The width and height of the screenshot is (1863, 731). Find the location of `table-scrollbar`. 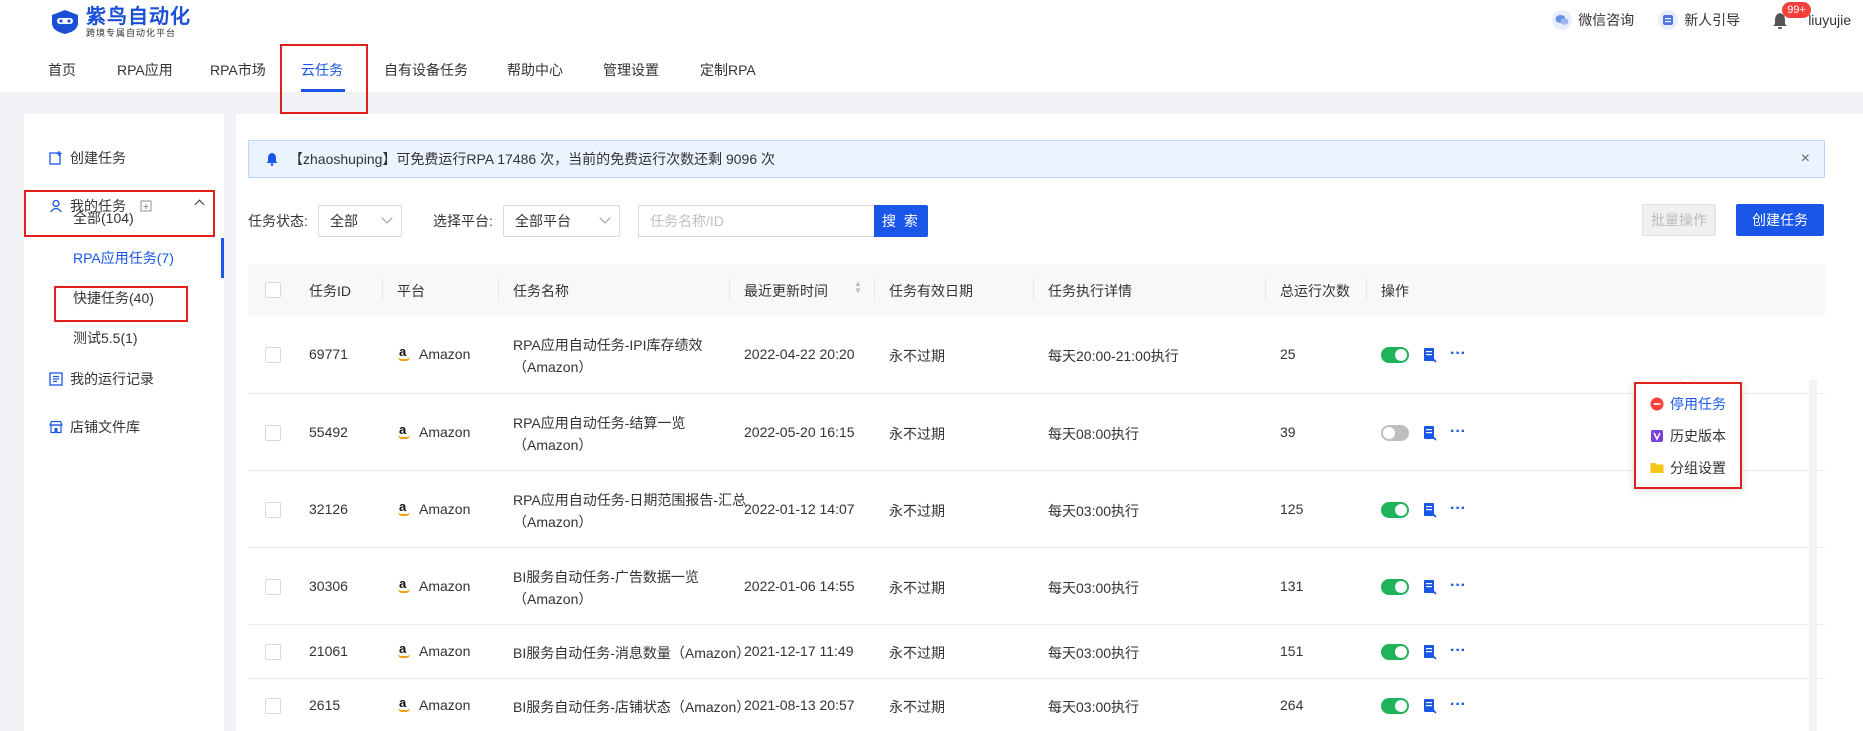

table-scrollbar is located at coordinates (1813, 555).